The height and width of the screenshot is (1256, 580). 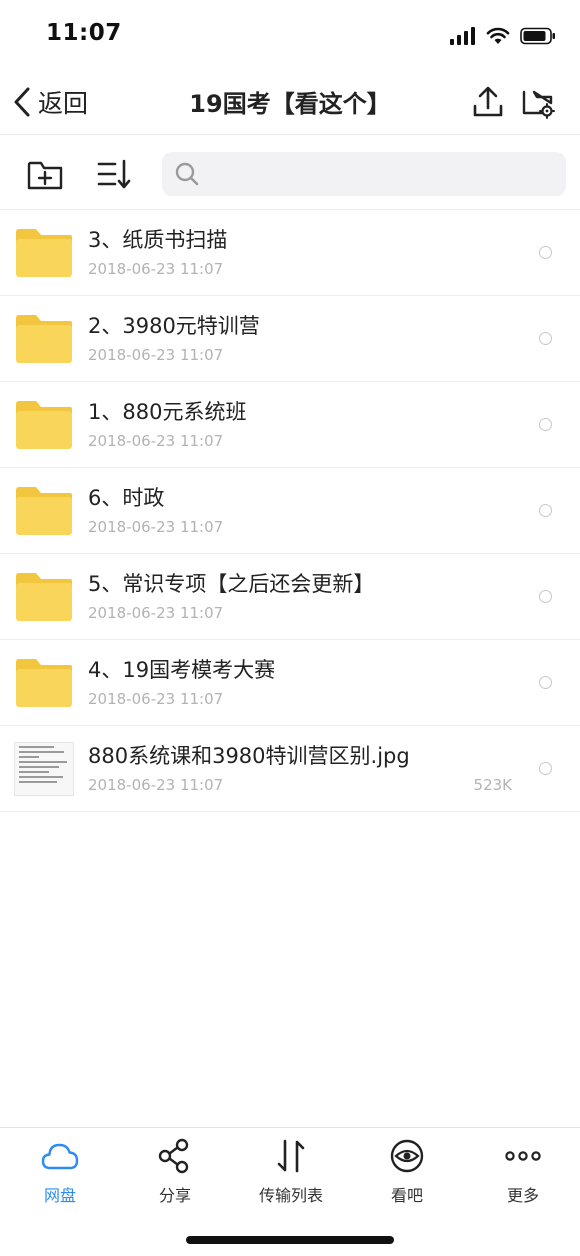 I want to click on status-icons, so click(x=503, y=36).